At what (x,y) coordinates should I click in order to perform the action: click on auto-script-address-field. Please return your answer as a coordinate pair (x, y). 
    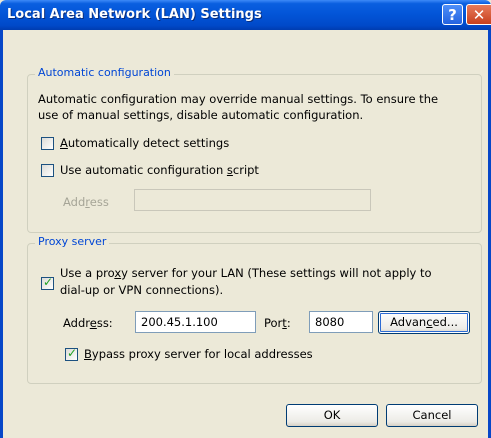
    Looking at the image, I should click on (252, 200).